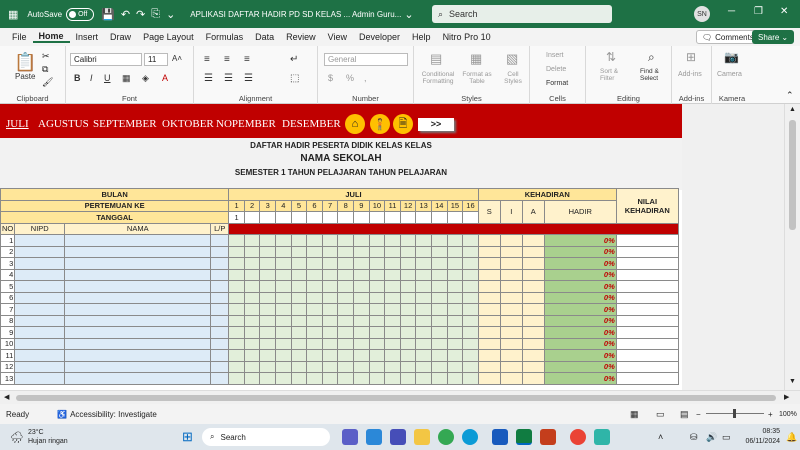 The width and height of the screenshot is (800, 450). What do you see at coordinates (377, 205) in the screenshot?
I see `meeting-number: 10` at bounding box center [377, 205].